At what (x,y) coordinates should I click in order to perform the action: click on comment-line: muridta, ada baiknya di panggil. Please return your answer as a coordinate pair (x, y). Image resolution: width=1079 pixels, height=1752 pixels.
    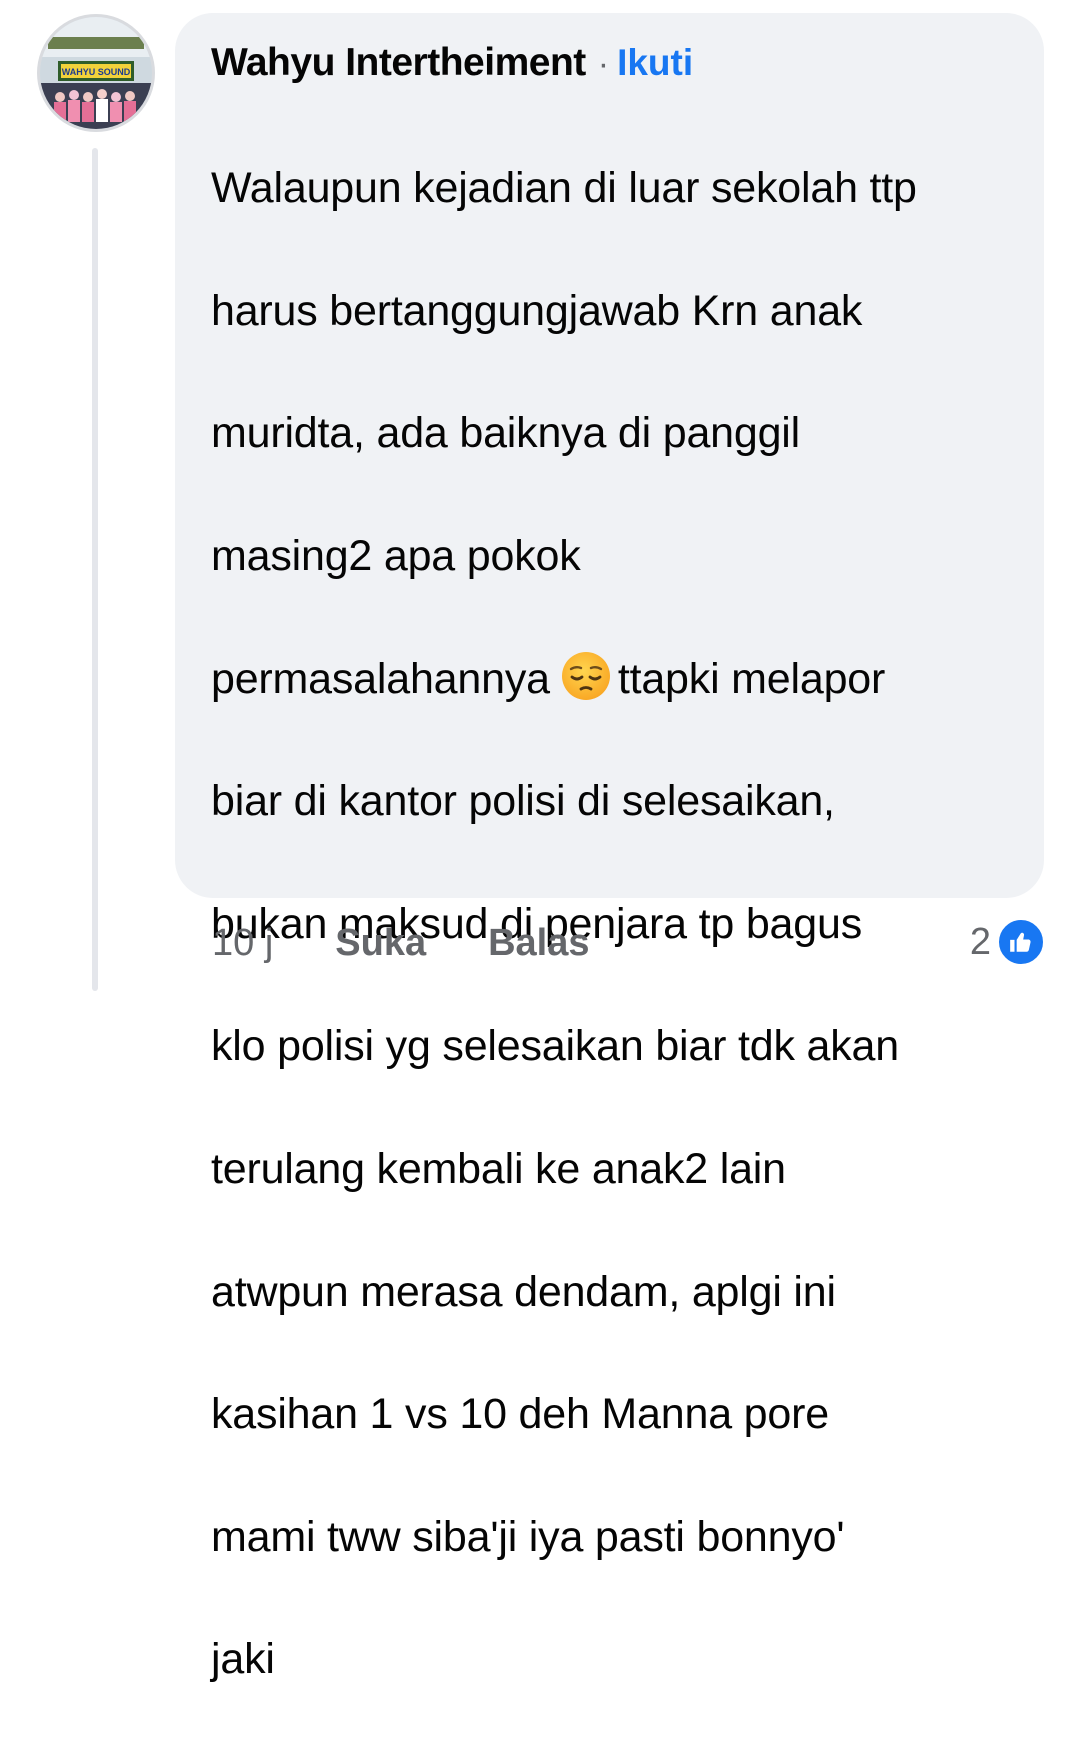
    Looking at the image, I should click on (506, 433).